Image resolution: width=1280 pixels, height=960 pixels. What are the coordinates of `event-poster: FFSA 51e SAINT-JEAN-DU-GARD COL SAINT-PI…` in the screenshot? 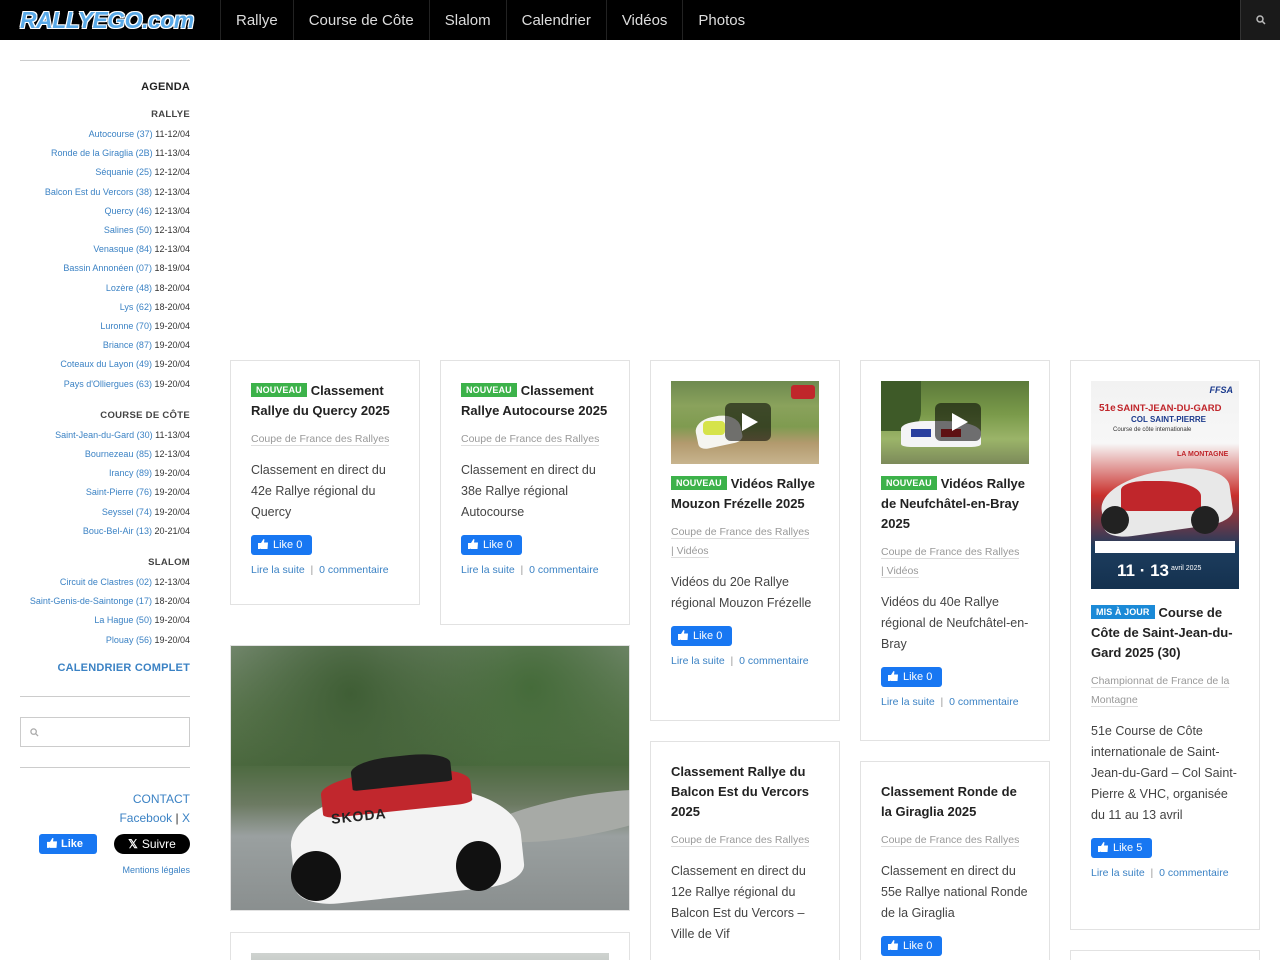 It's located at (1165, 485).